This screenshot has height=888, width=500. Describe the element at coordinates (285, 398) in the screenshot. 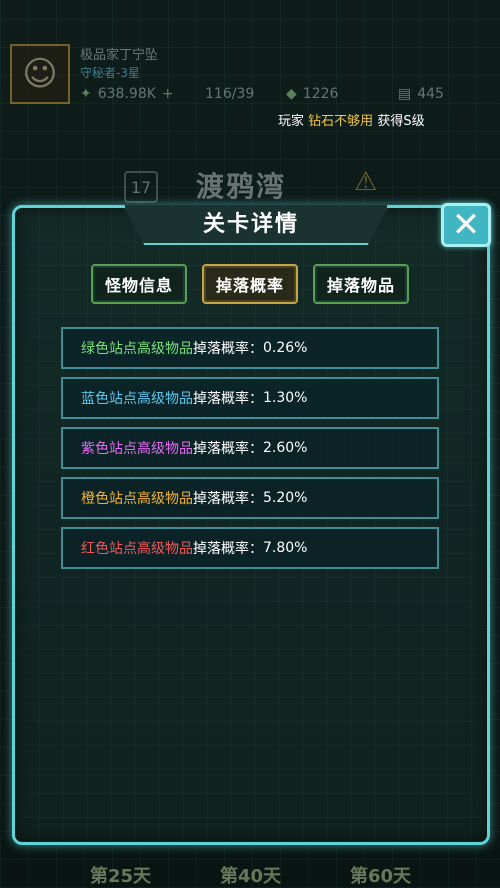

I see `drop-rate-value: 1.30%` at that location.